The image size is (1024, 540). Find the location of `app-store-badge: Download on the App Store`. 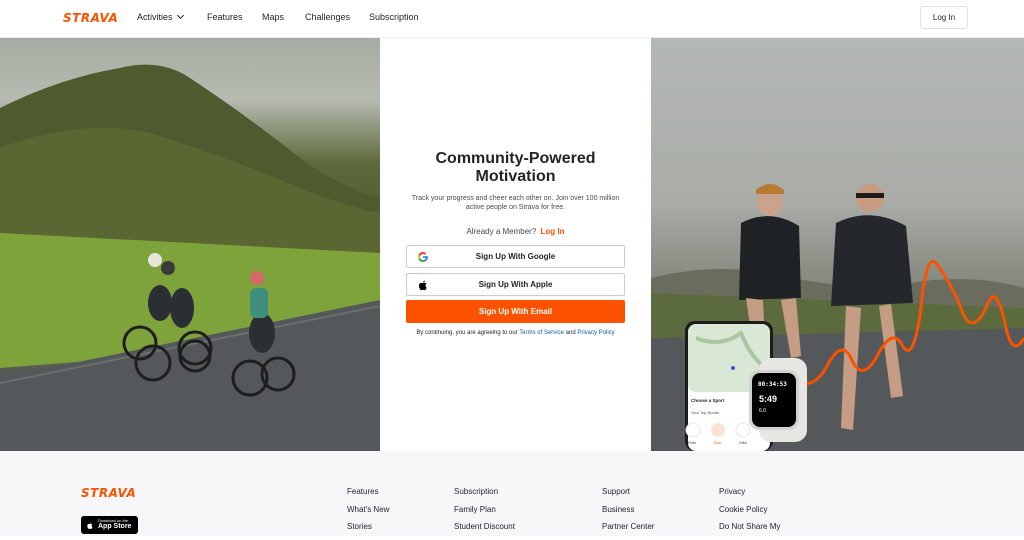

app-store-badge: Download on the App Store is located at coordinates (109, 525).